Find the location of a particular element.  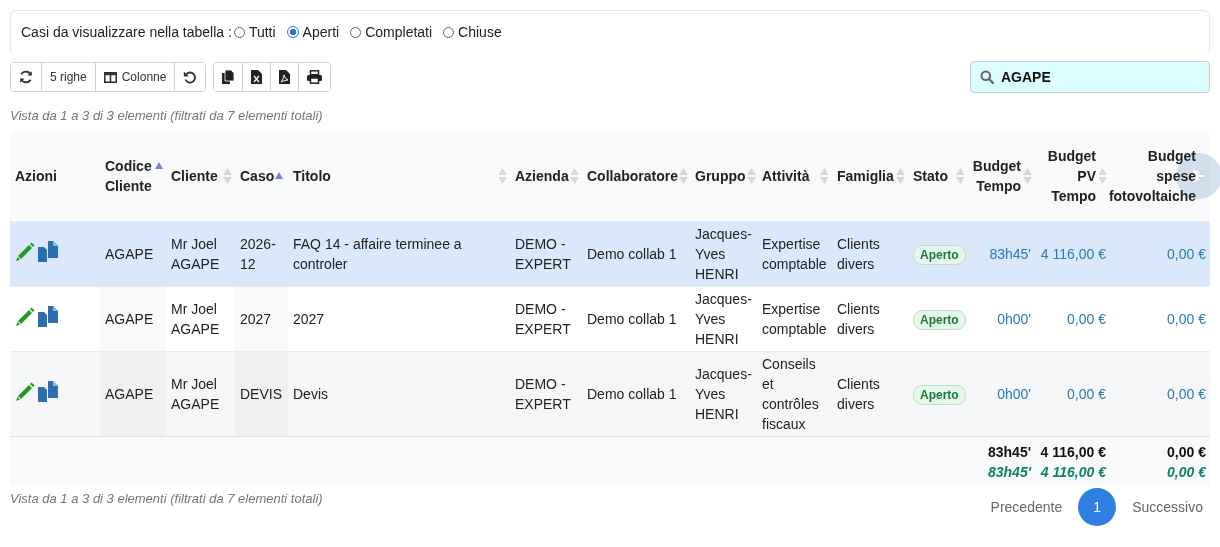

column-header: Collaboratore is located at coordinates (632, 176).